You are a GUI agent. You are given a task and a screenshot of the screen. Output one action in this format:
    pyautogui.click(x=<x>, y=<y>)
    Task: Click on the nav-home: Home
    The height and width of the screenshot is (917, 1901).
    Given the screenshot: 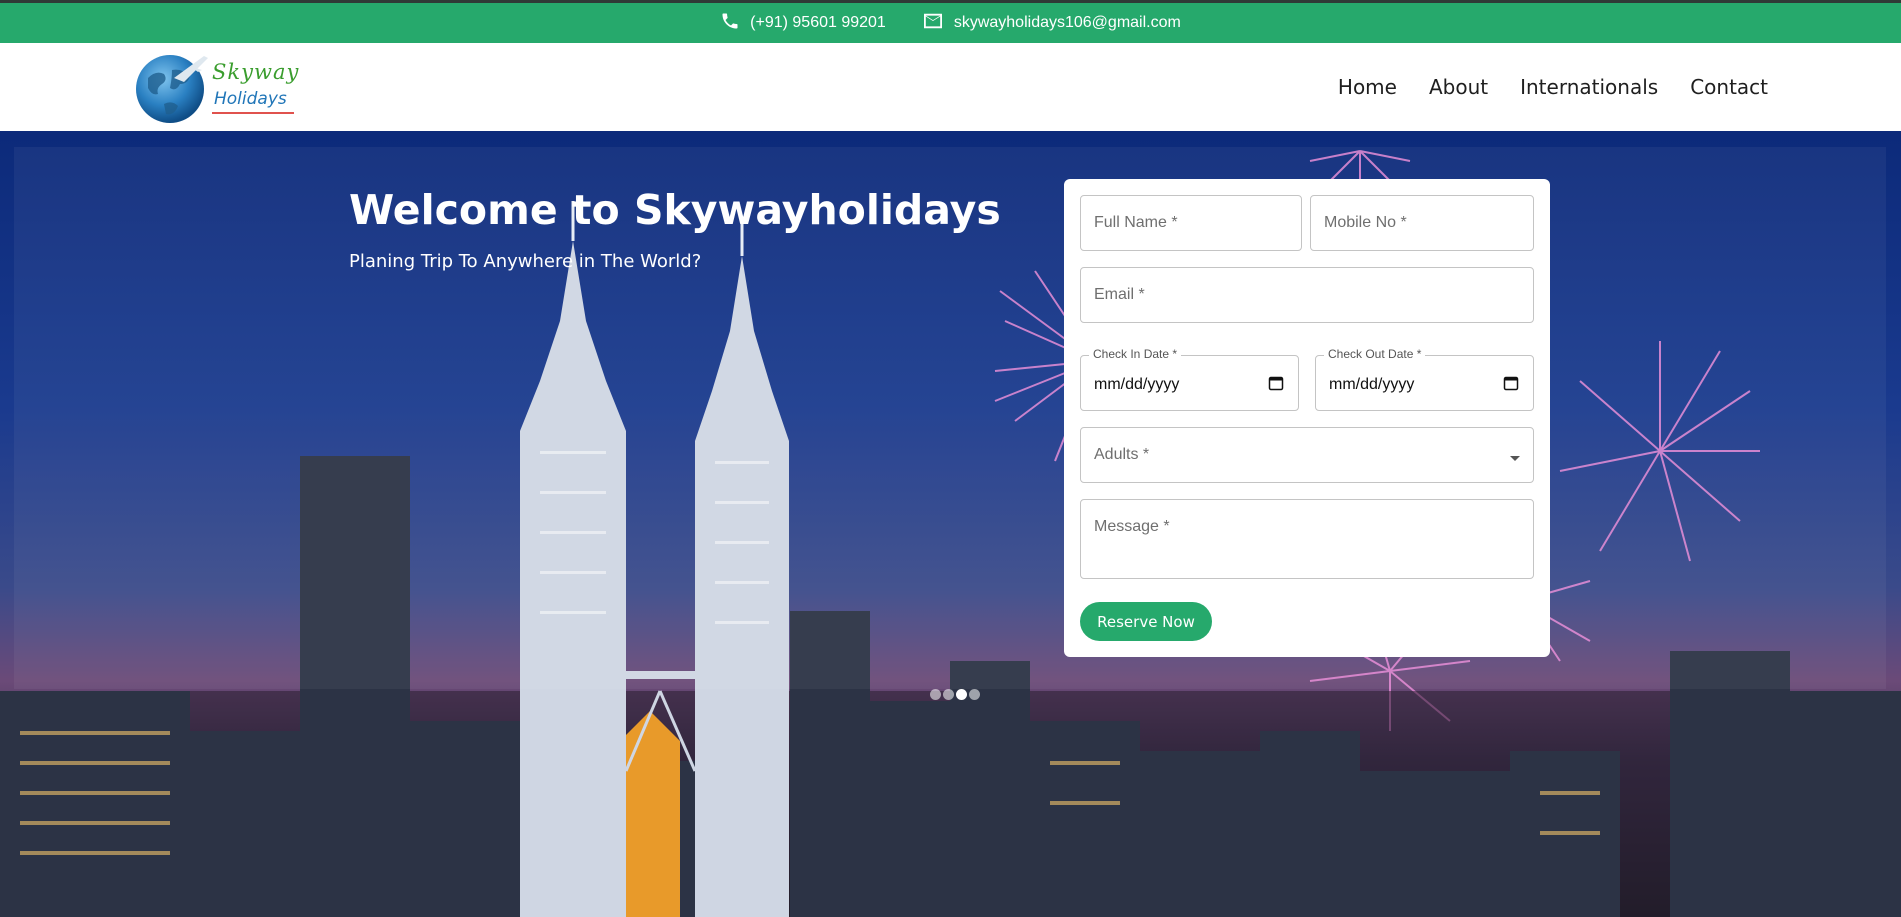 What is the action you would take?
    pyautogui.click(x=1367, y=87)
    